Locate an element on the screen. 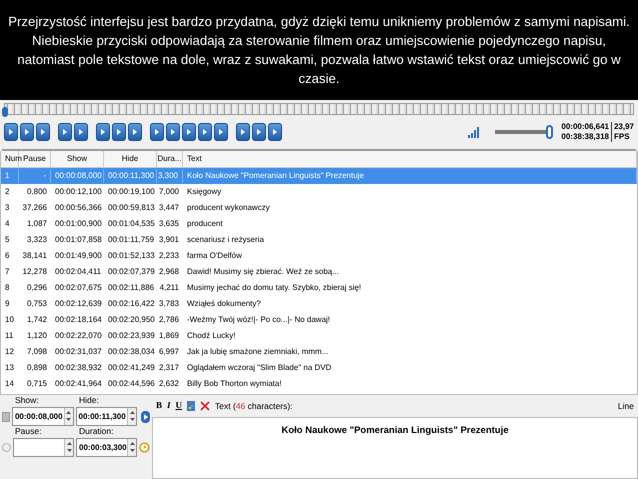 The height and width of the screenshot is (479, 638). table-cell-text: Oglądałem wczoraj "Slim Blade" na DVD is located at coordinates (259, 368).